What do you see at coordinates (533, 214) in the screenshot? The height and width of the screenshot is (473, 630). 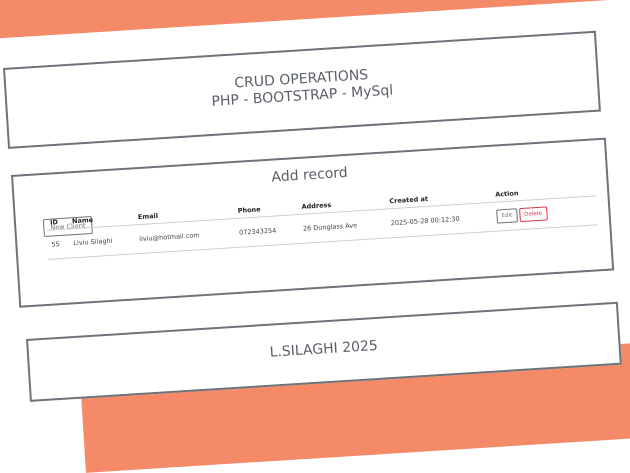 I see `delete-button: Delete` at bounding box center [533, 214].